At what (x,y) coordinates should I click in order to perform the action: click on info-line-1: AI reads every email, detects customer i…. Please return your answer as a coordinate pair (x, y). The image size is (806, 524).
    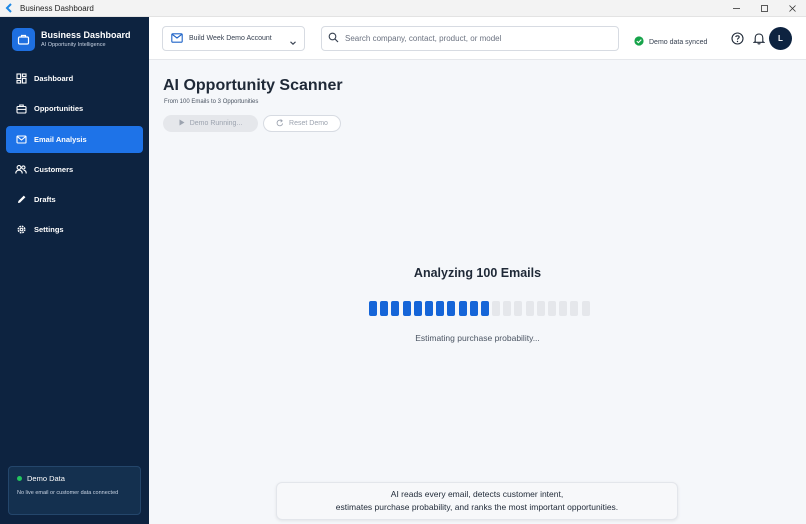
    Looking at the image, I should click on (477, 494).